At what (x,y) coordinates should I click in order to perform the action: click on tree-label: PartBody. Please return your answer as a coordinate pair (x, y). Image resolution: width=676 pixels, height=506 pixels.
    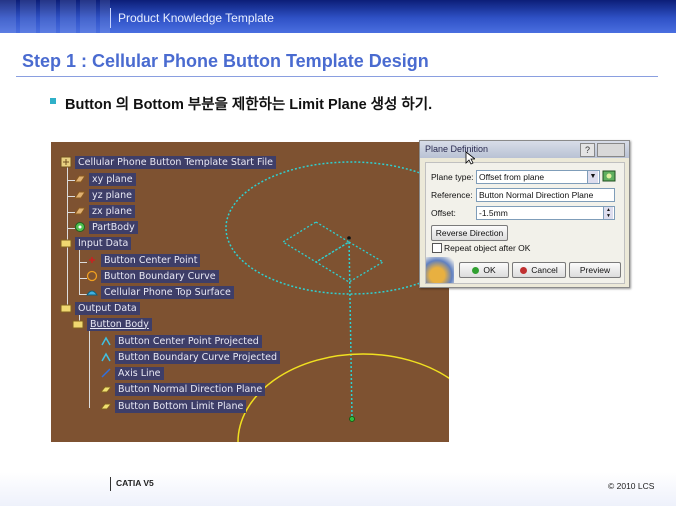
    Looking at the image, I should click on (113, 227).